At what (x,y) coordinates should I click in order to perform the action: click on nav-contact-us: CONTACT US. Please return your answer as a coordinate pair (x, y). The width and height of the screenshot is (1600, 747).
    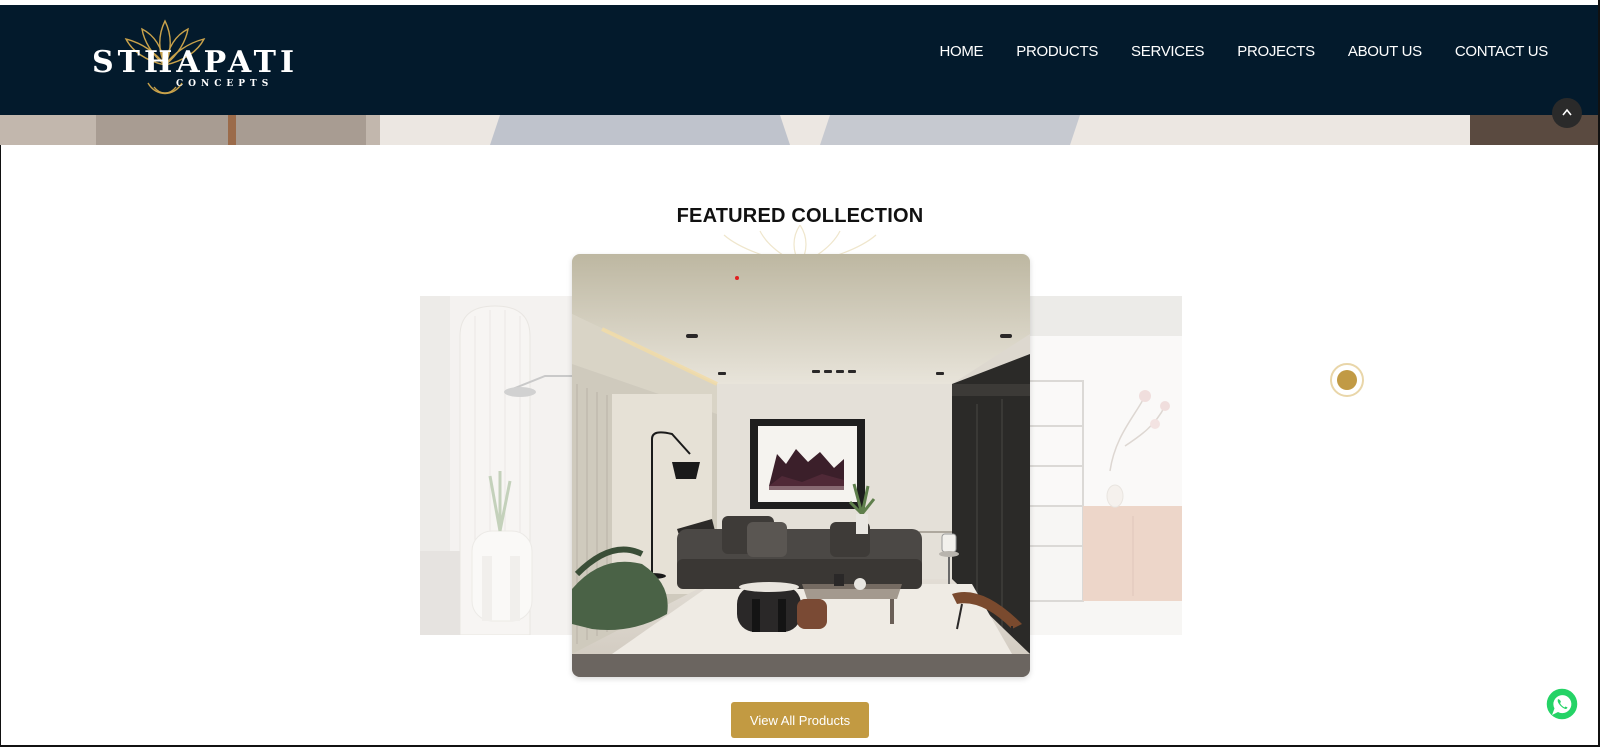
    Looking at the image, I should click on (1501, 51).